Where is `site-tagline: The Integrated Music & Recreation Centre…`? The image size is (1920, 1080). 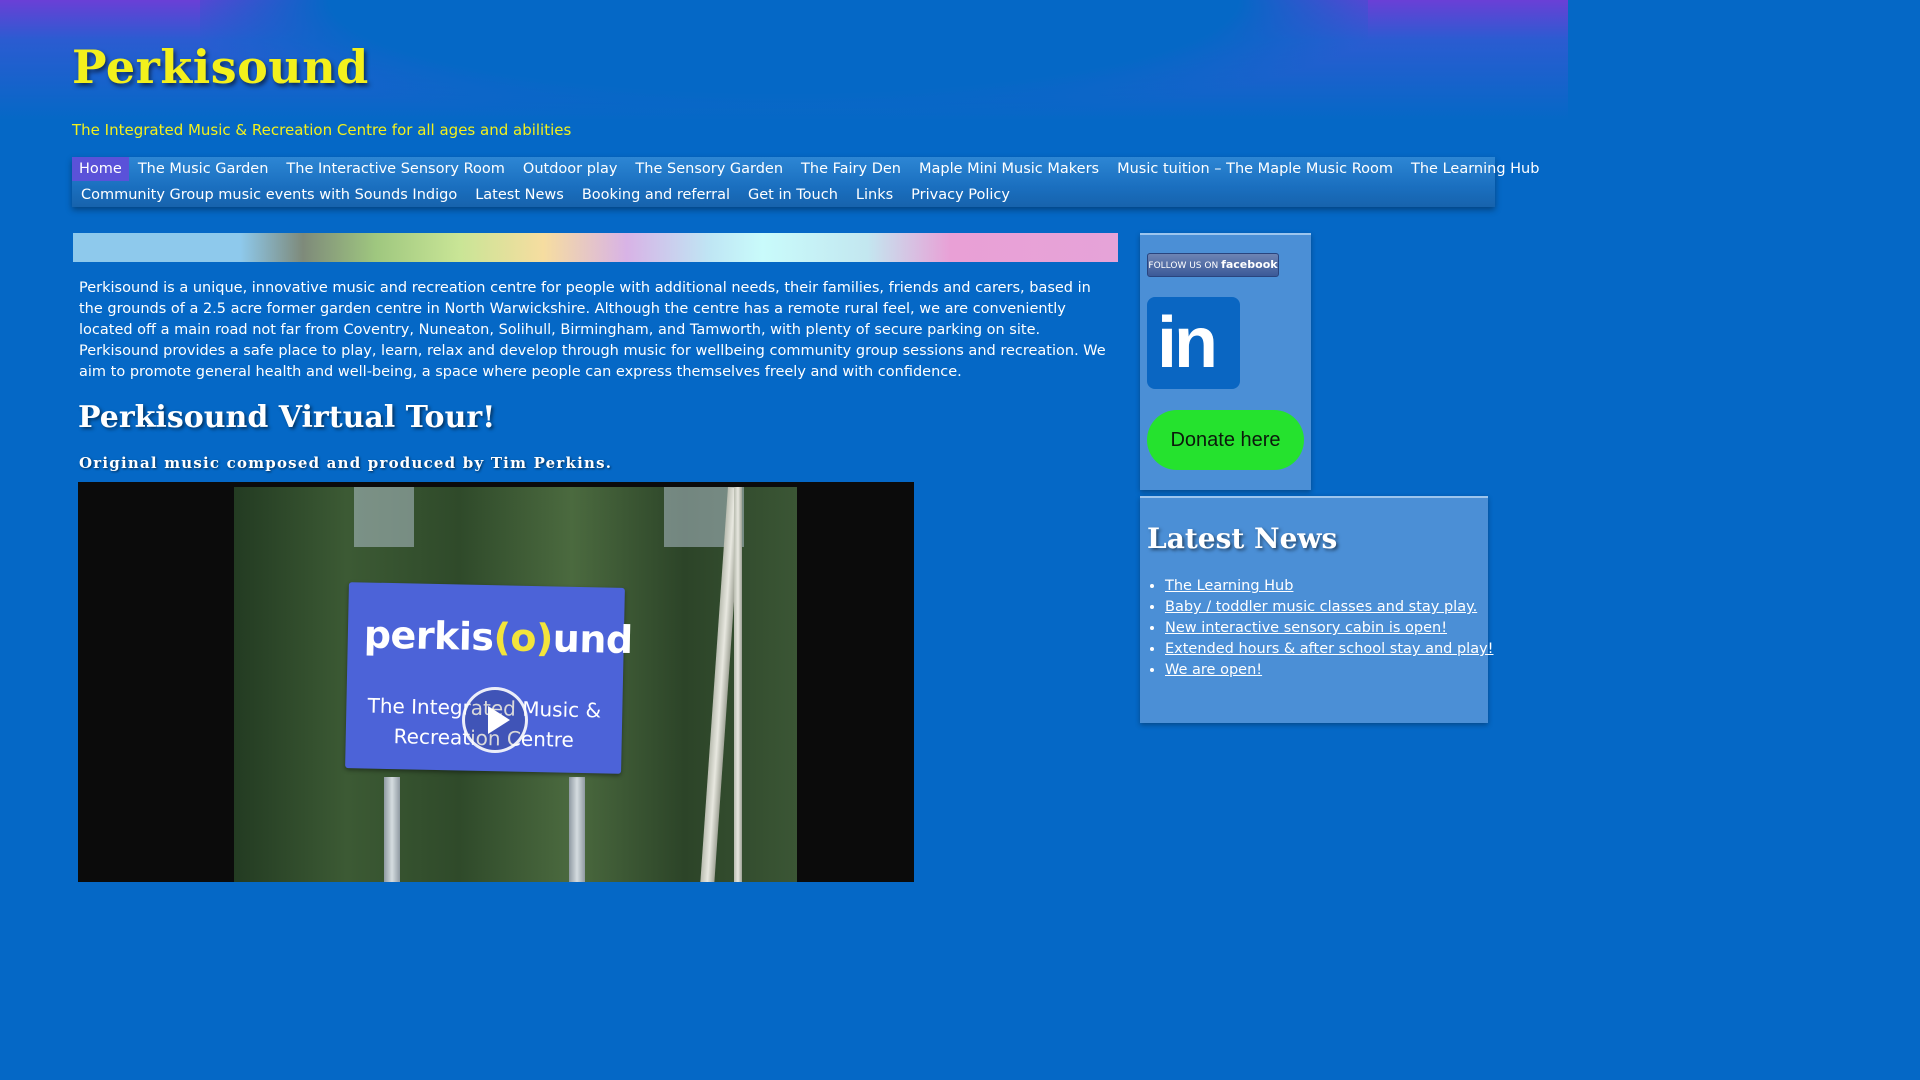
site-tagline: The Integrated Music & Recreation Centre… is located at coordinates (322, 130).